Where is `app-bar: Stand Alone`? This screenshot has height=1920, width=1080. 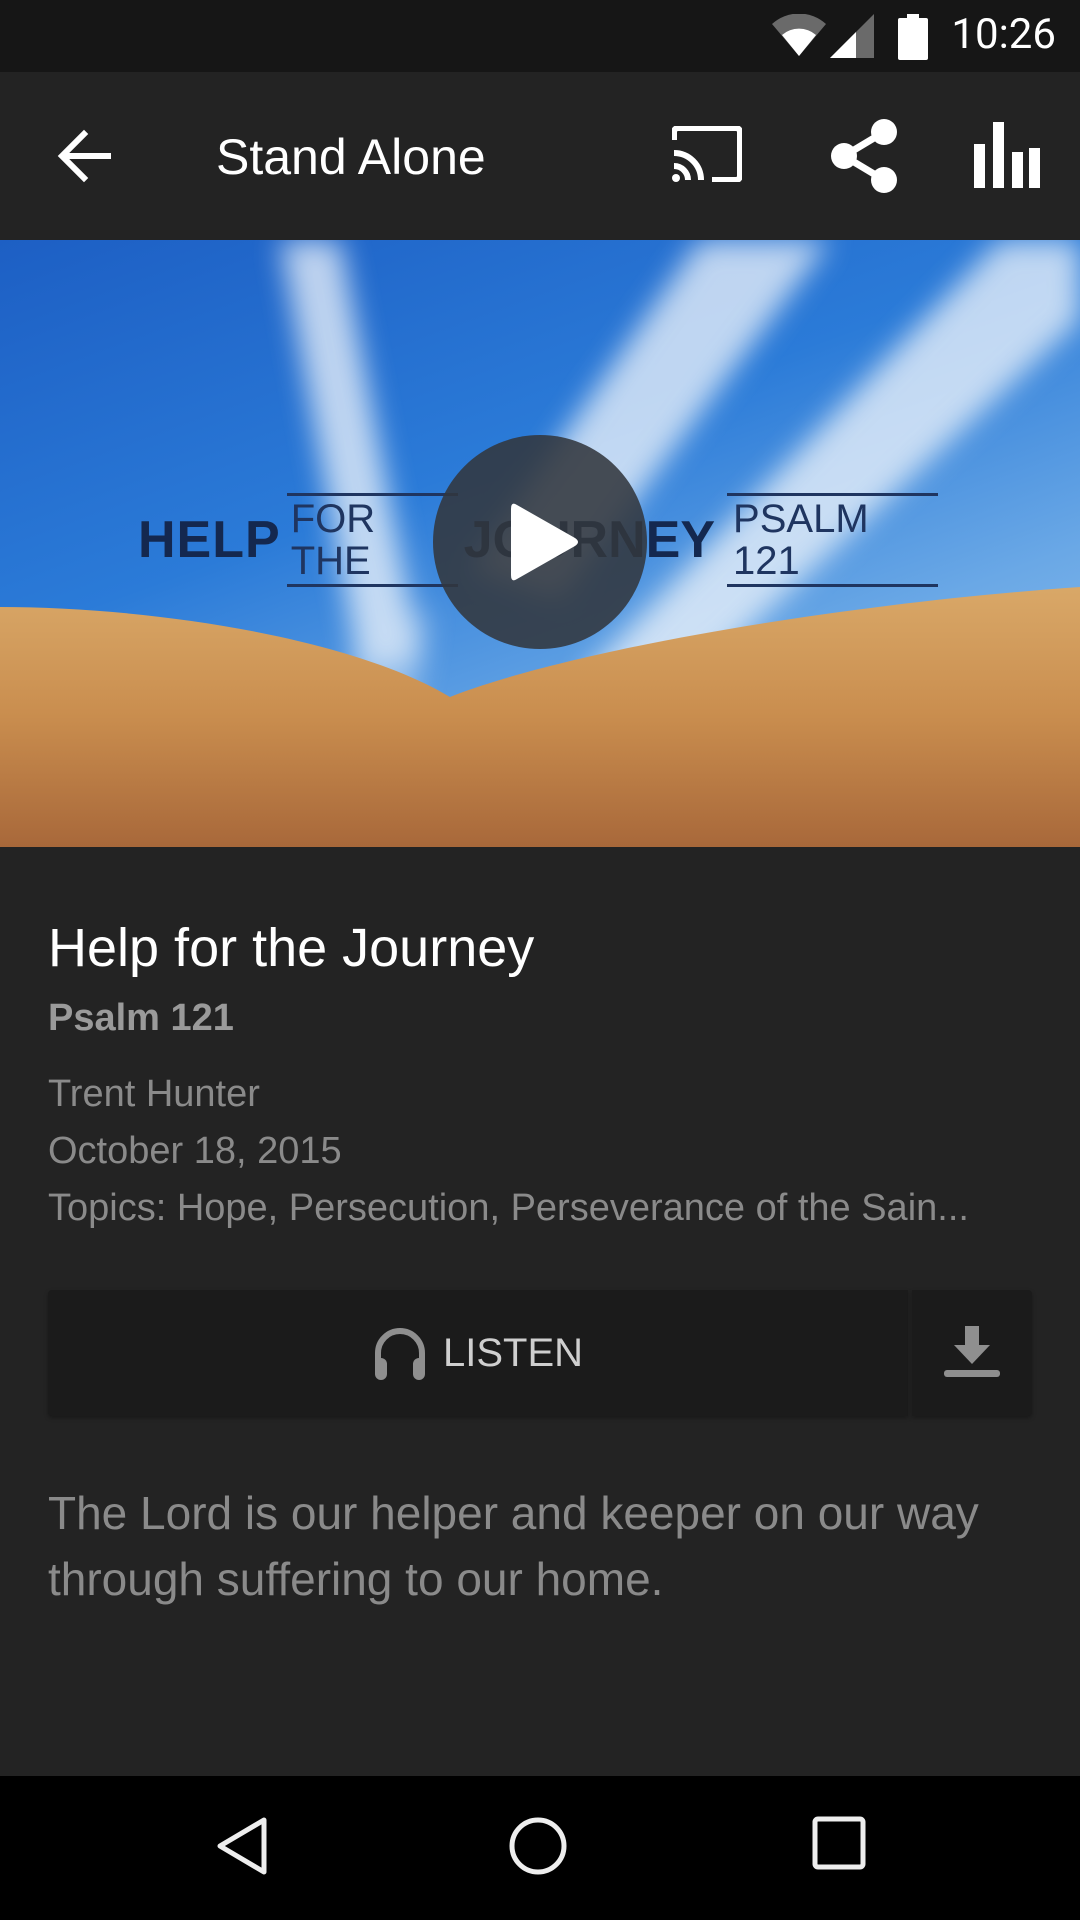
app-bar: Stand Alone is located at coordinates (540, 156).